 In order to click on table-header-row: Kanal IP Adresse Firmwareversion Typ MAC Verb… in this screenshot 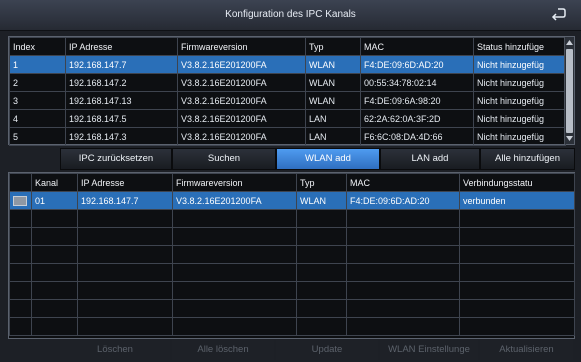, I will do `click(292, 182)`.